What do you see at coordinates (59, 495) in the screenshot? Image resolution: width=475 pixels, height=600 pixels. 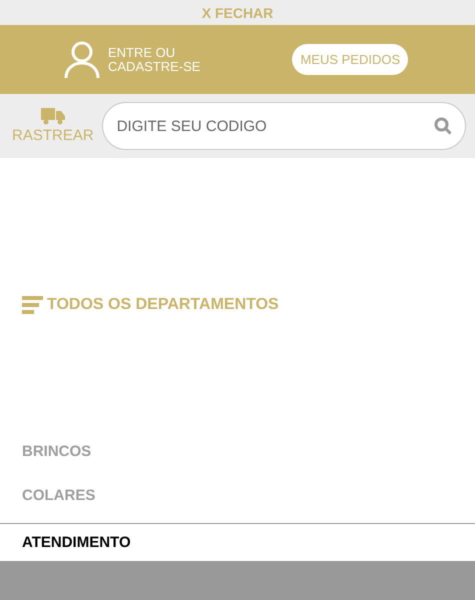 I see `category-link: COLARES` at bounding box center [59, 495].